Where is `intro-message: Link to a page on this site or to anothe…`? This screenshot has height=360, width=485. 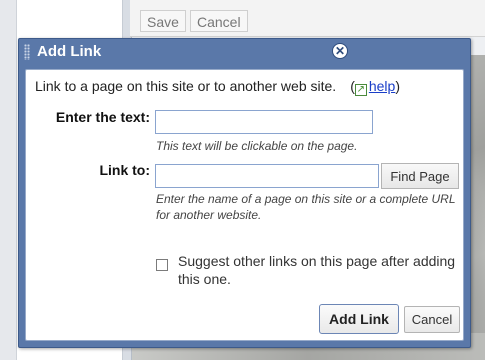
intro-message: Link to a page on this site or to anothe… is located at coordinates (186, 86).